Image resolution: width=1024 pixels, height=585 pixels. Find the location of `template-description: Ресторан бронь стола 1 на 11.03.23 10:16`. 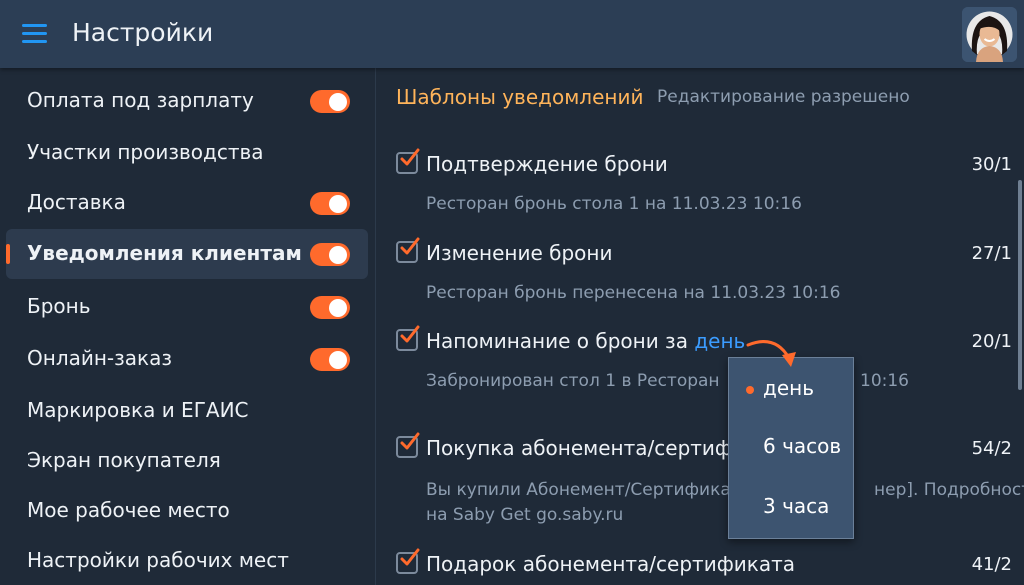

template-description: Ресторан бронь стола 1 на 11.03.23 10:16 is located at coordinates (614, 204).